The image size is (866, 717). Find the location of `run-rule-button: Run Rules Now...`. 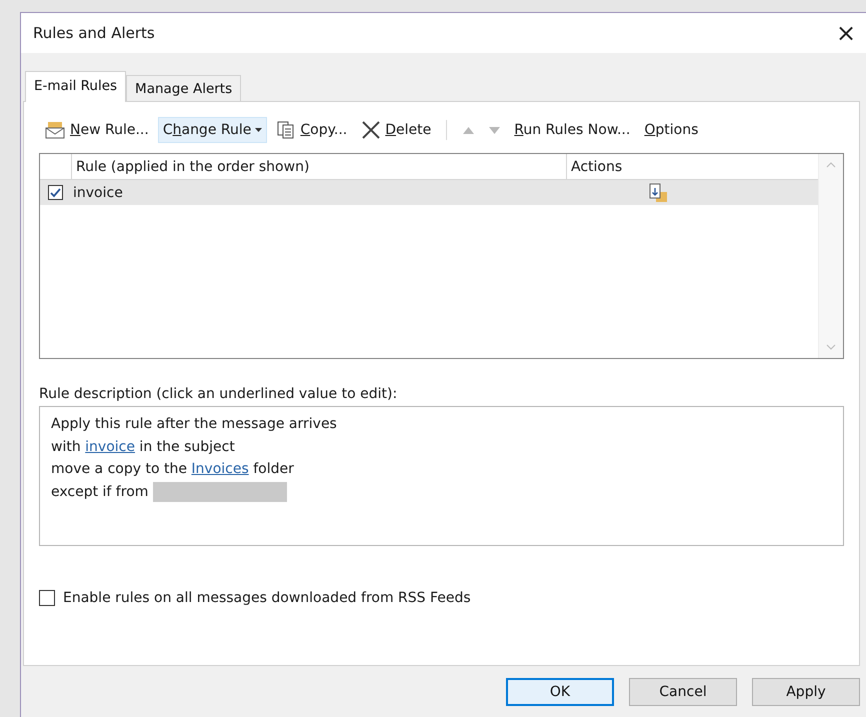

run-rule-button: Run Rules Now... is located at coordinates (572, 130).